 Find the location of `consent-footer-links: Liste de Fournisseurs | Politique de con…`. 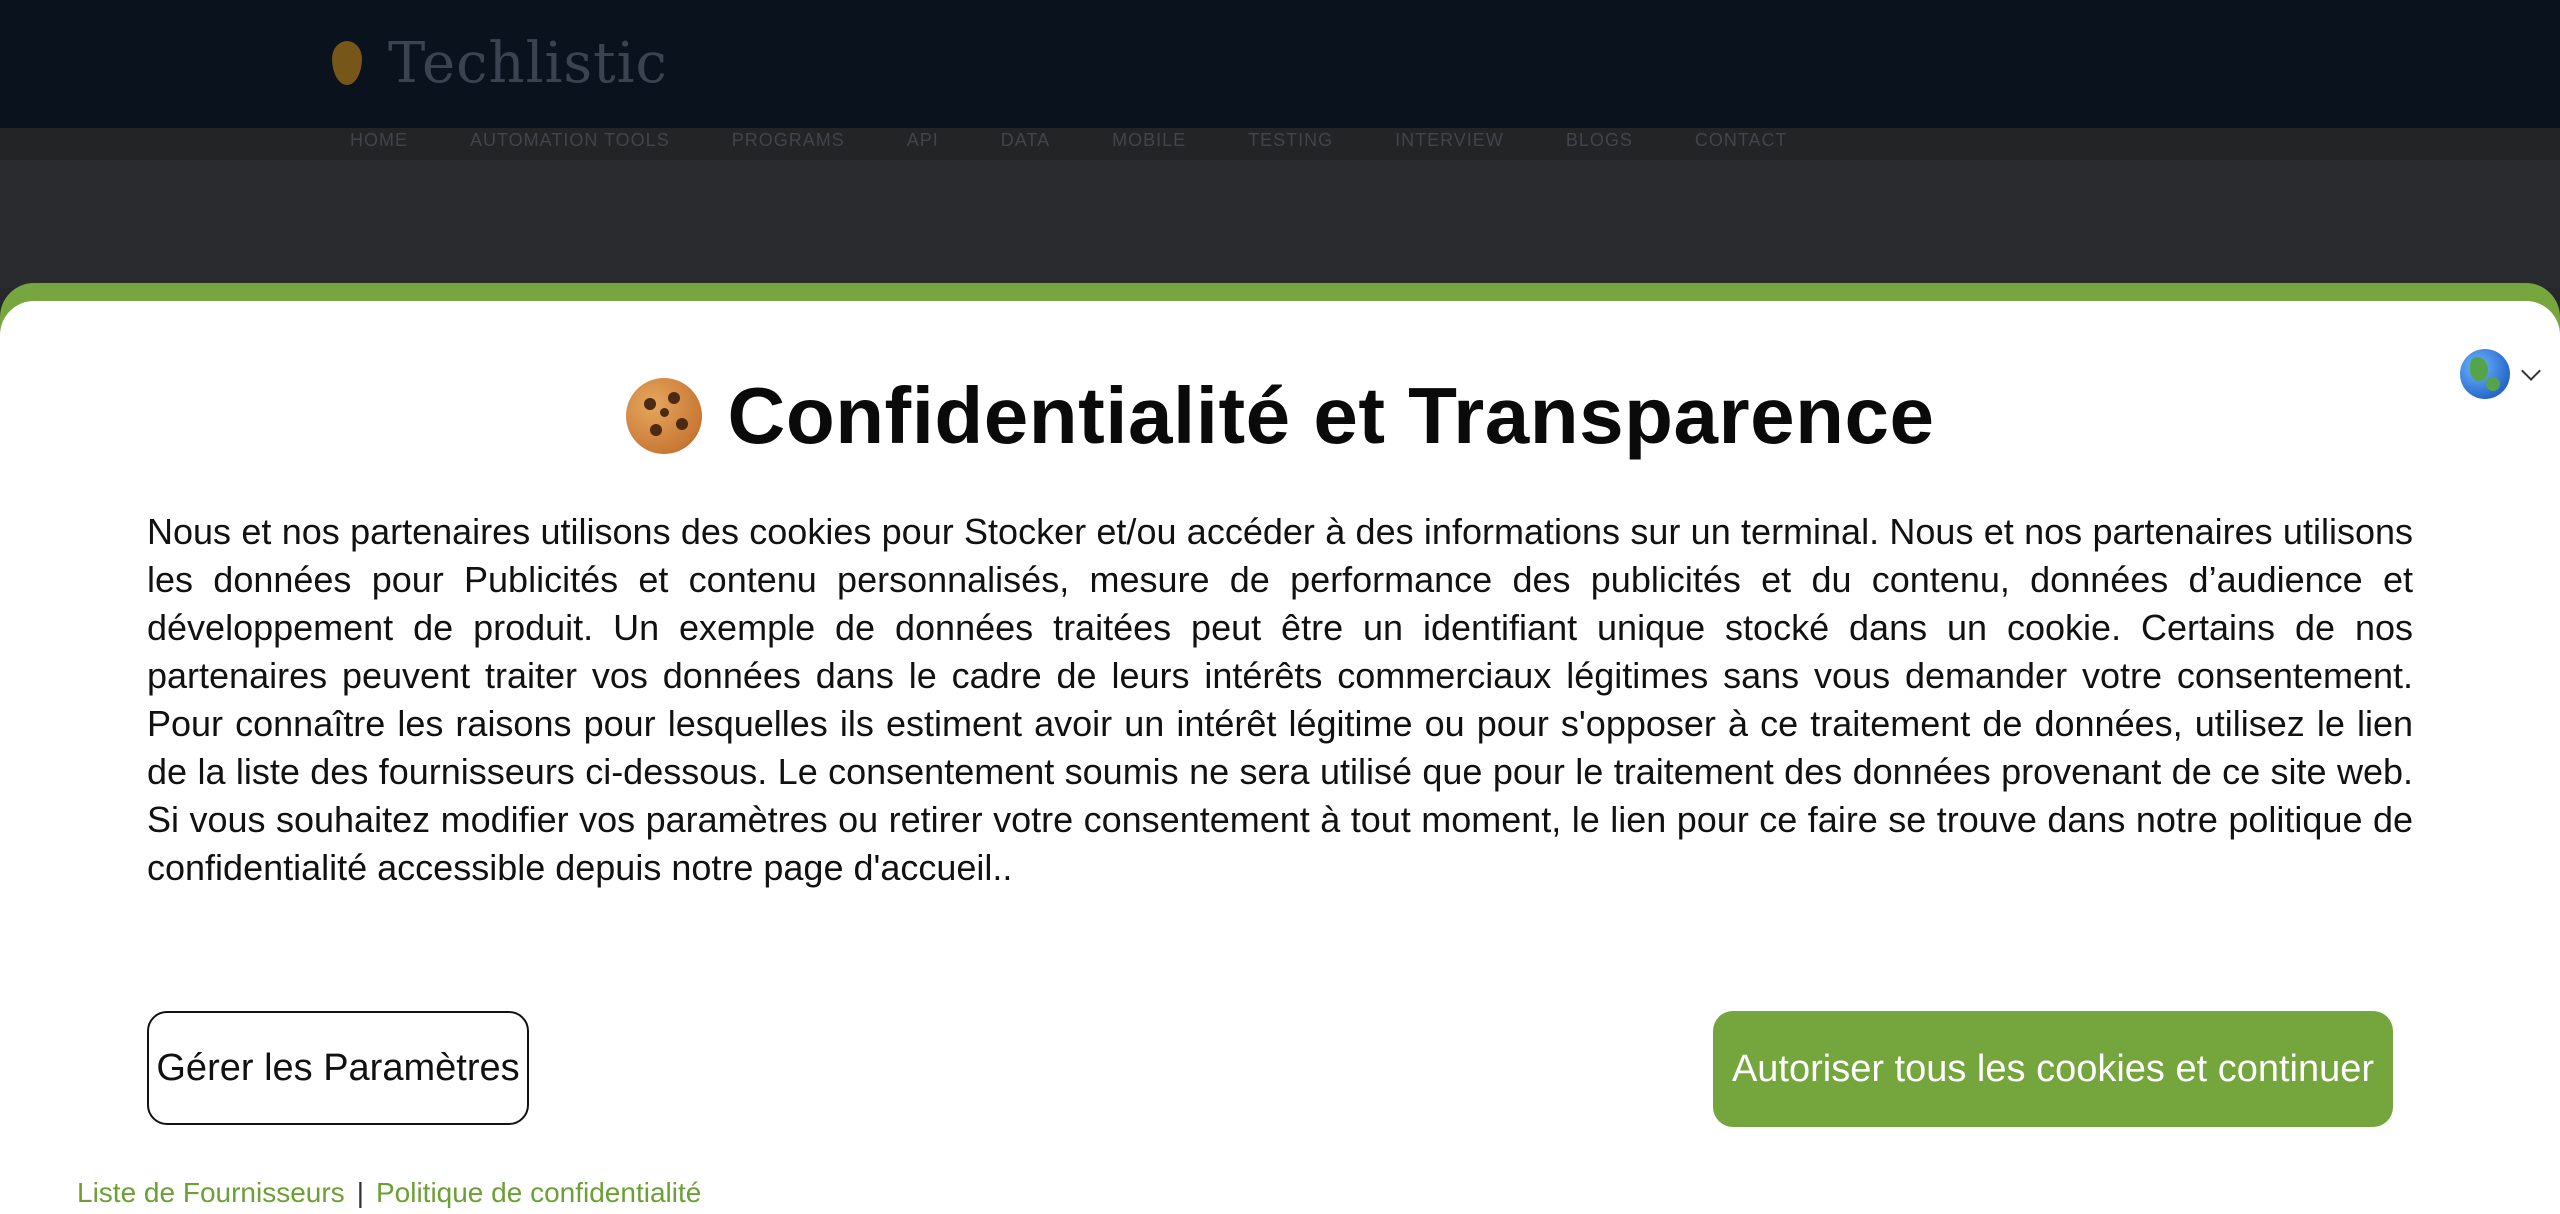

consent-footer-links: Liste de Fournisseurs | Politique de con… is located at coordinates (389, 1193).